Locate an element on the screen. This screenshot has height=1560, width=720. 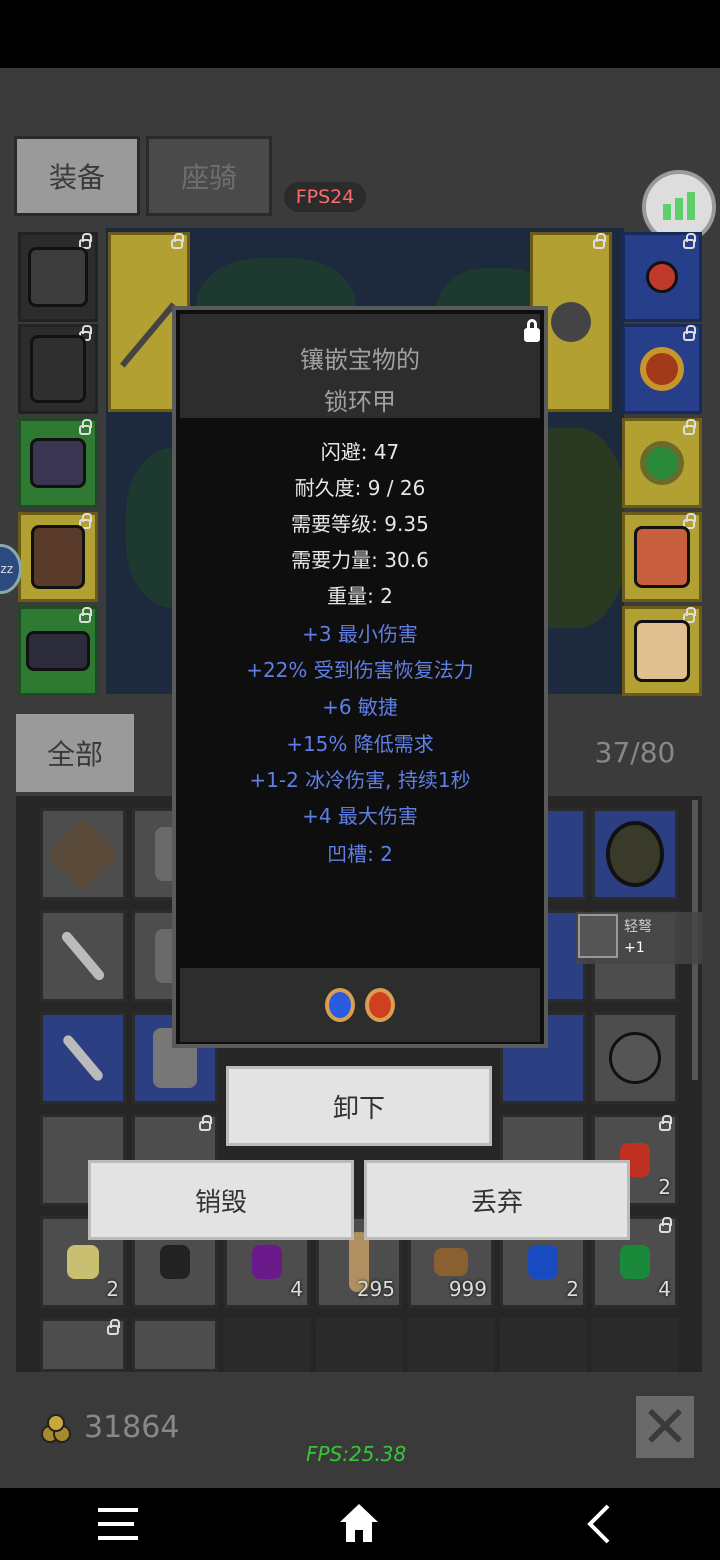
red-gem-icon is located at coordinates (380, 1005).